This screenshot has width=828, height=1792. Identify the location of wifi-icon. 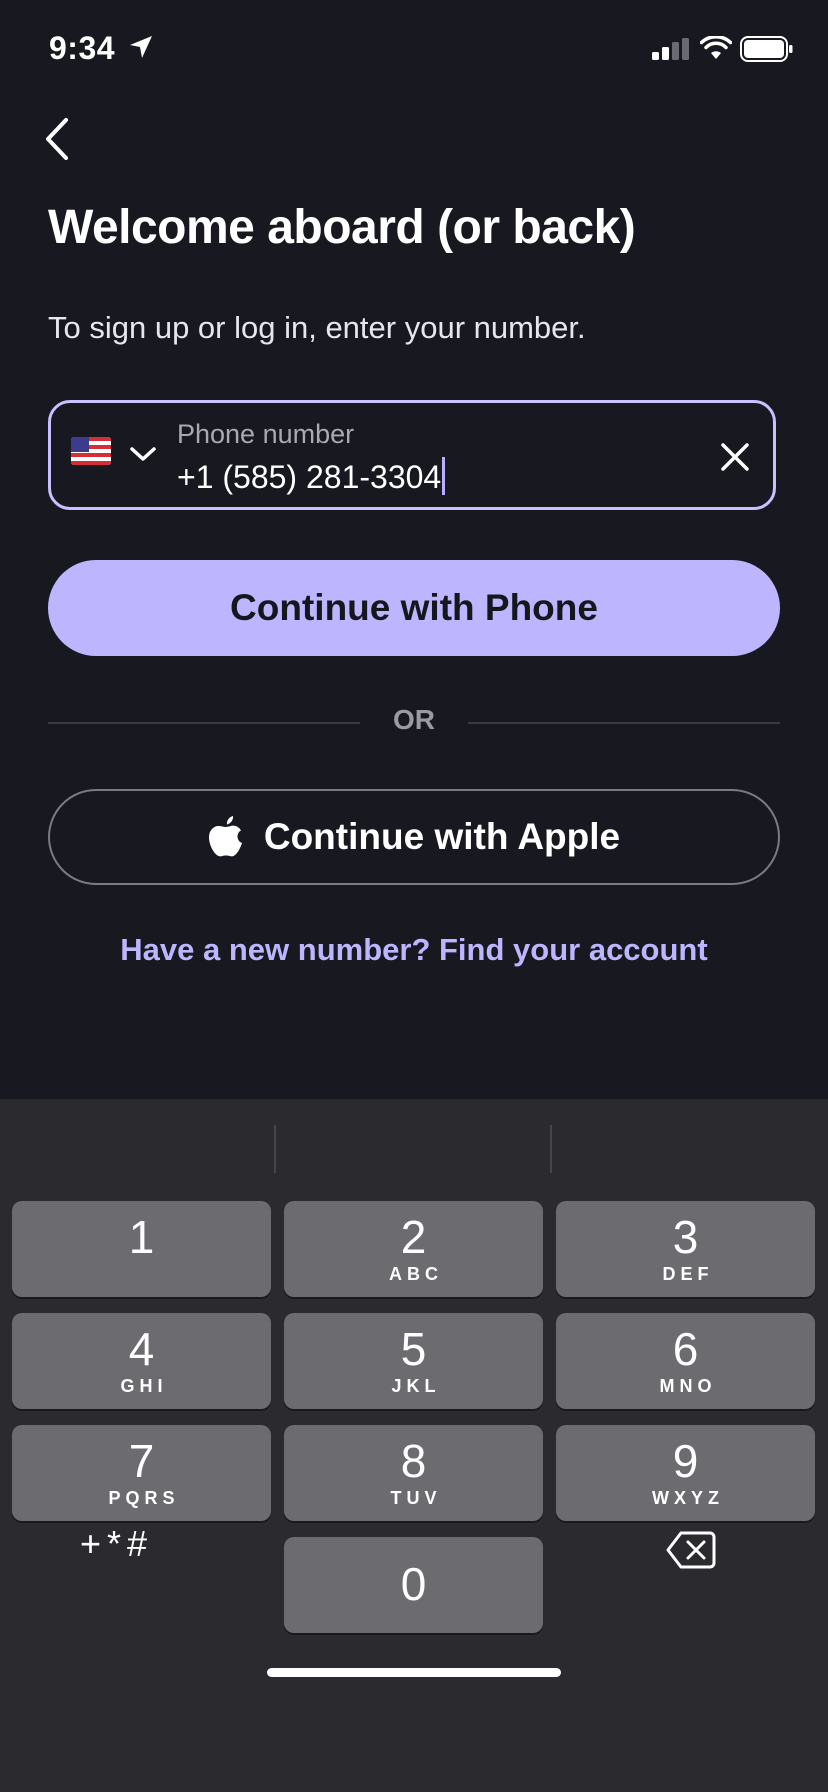
(716, 47).